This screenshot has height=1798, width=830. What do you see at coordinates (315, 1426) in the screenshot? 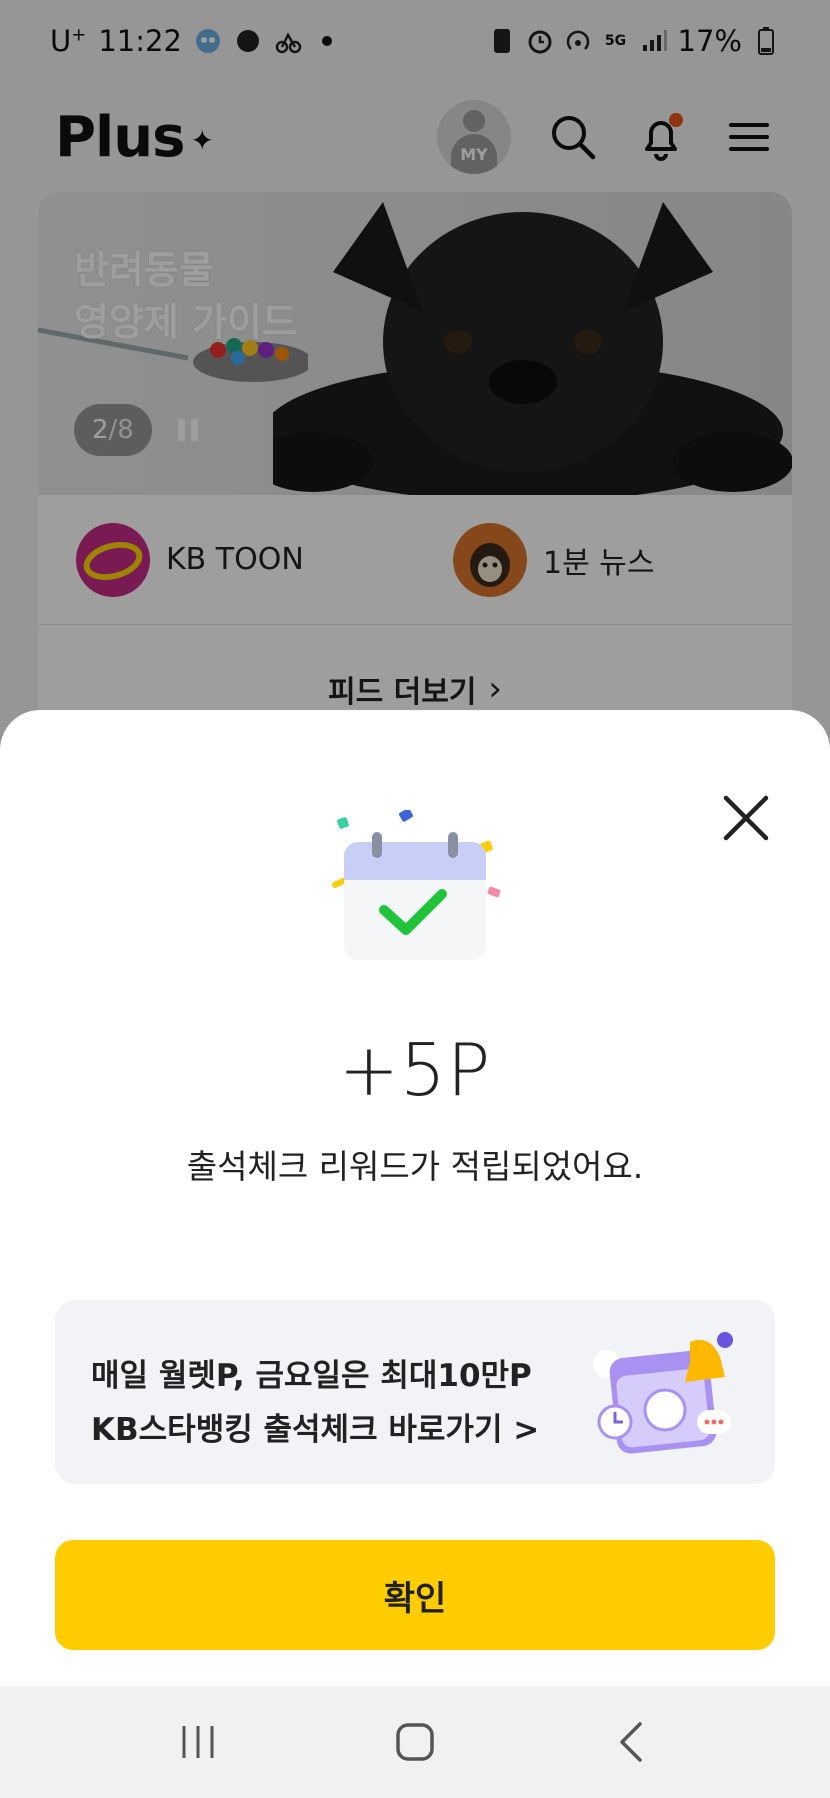
I see `promo-link: KB스타뱅킹 출석체크 바로가기 >` at bounding box center [315, 1426].